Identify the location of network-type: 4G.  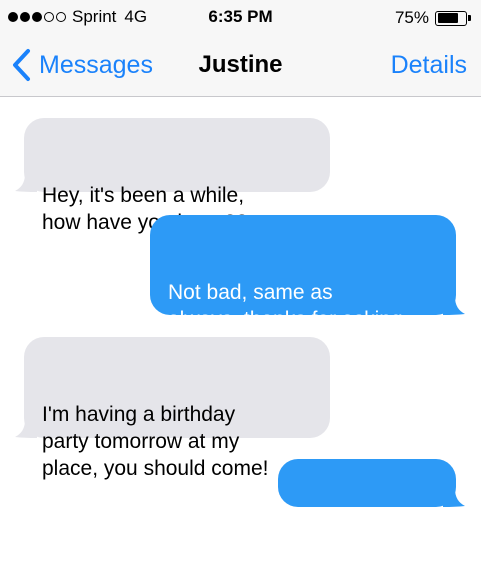
(136, 16).